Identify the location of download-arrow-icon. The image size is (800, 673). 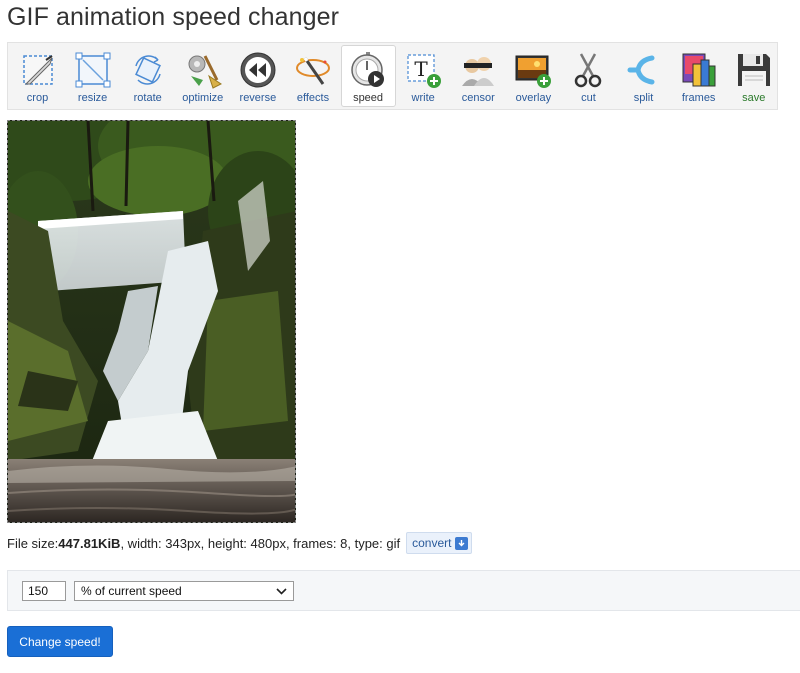
(462, 543).